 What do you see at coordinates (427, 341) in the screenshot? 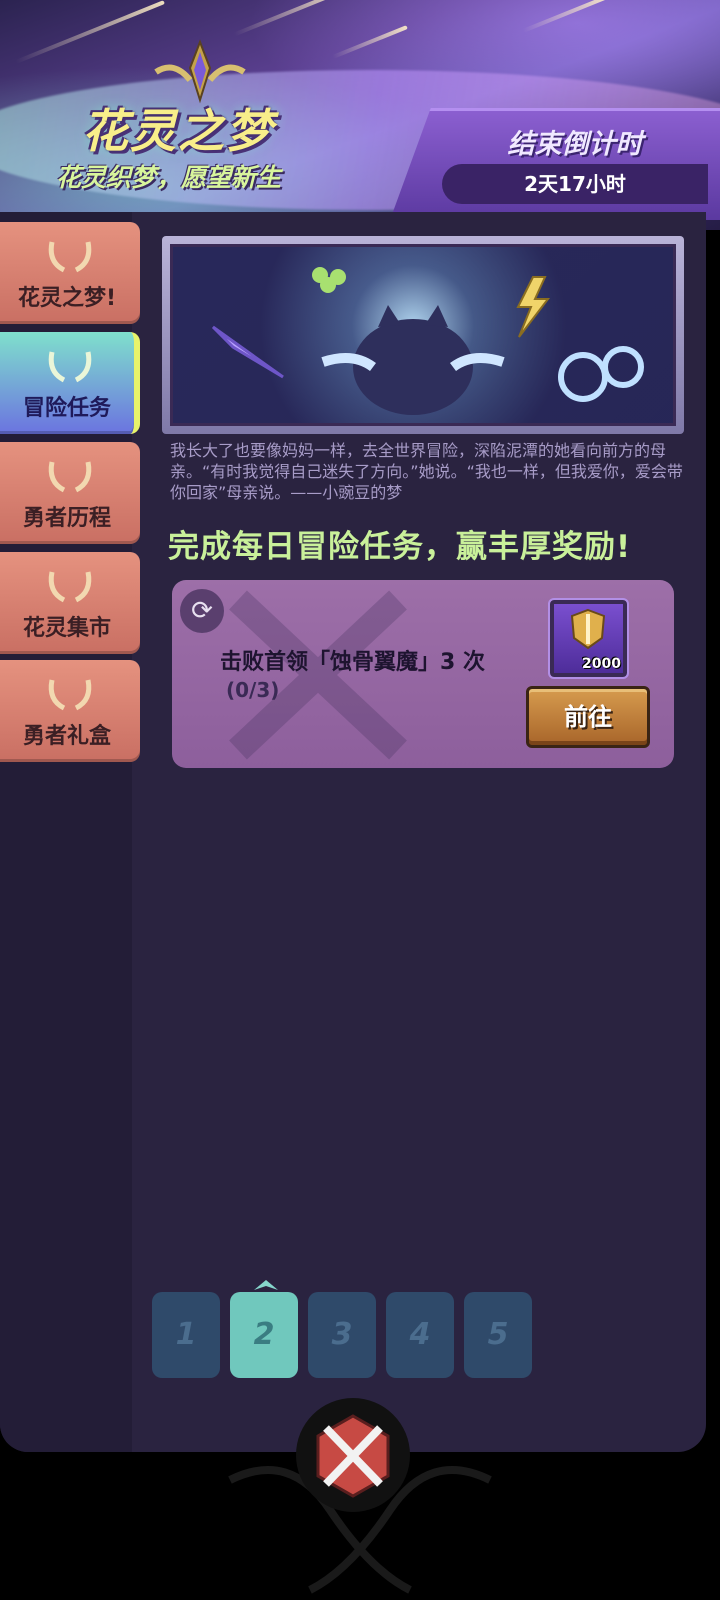
I see `character-illustration` at bounding box center [427, 341].